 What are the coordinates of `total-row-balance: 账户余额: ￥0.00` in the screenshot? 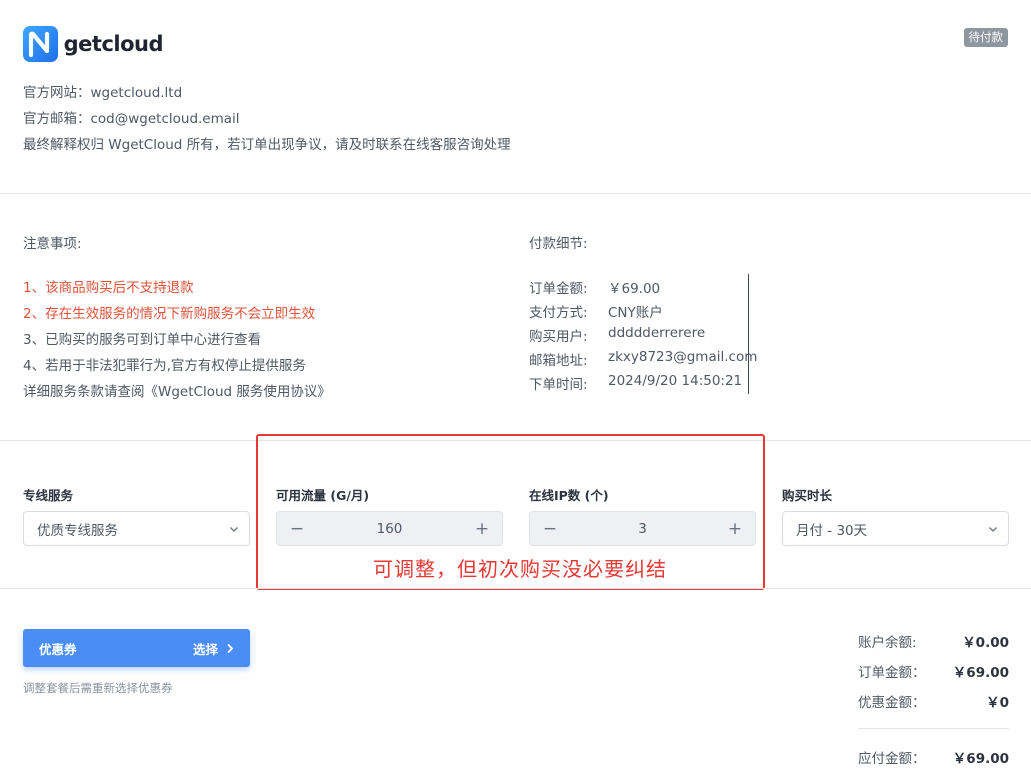 It's located at (933, 641).